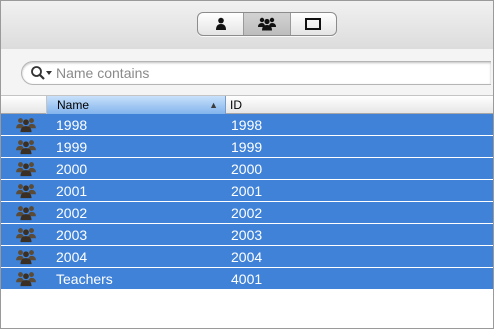 The width and height of the screenshot is (494, 329). Describe the element at coordinates (72, 213) in the screenshot. I see `group-name: 2002` at that location.